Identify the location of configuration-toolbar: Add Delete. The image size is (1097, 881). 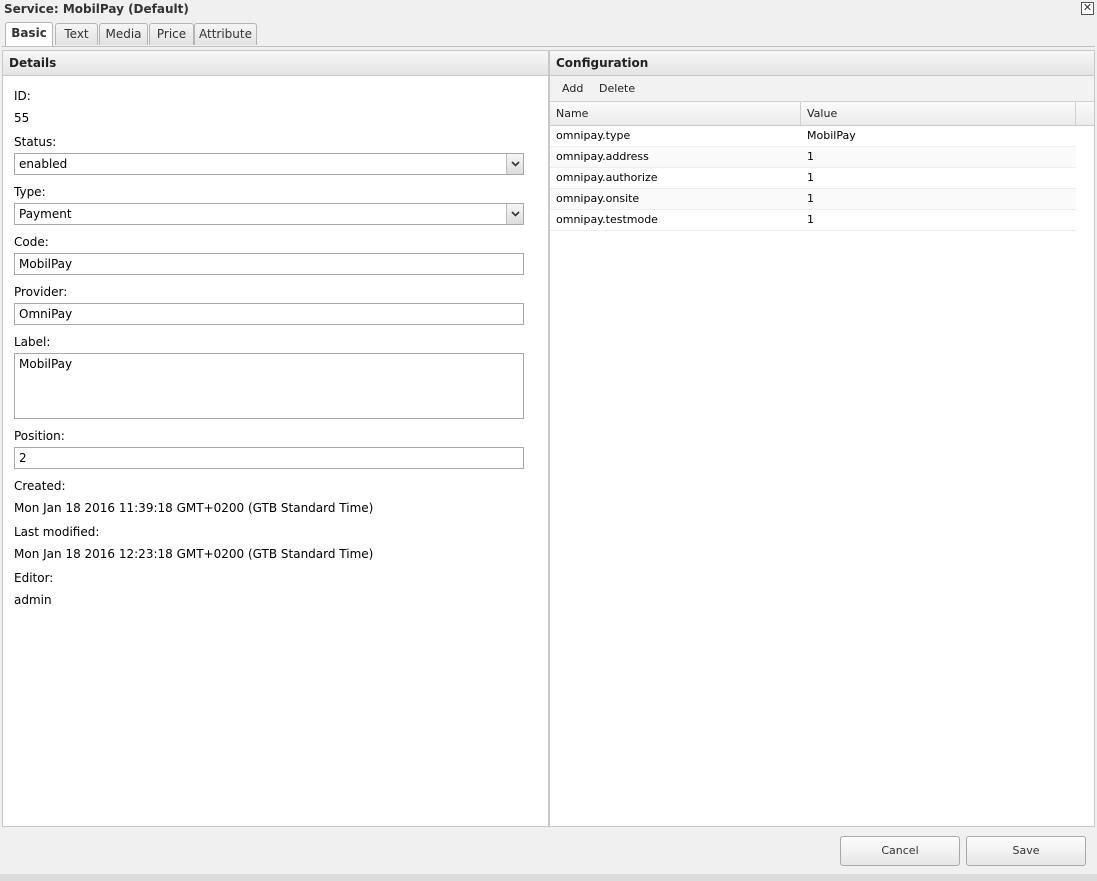
(822, 89).